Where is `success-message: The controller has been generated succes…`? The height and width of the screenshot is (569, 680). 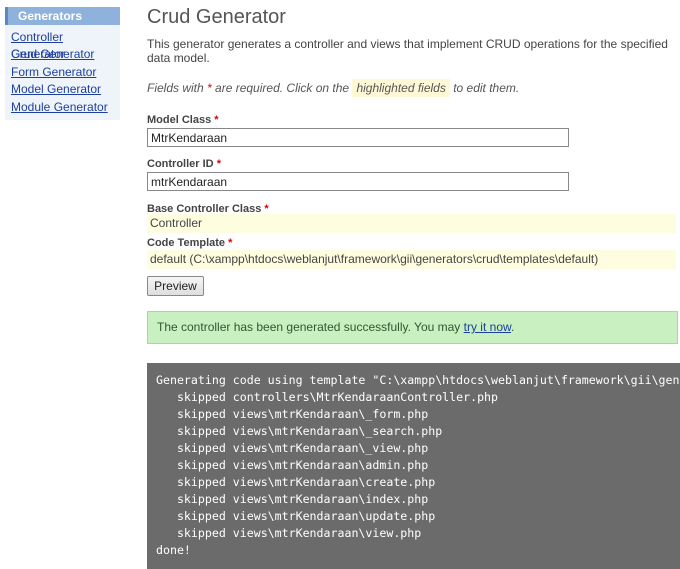 success-message: The controller has been generated succes… is located at coordinates (412, 327).